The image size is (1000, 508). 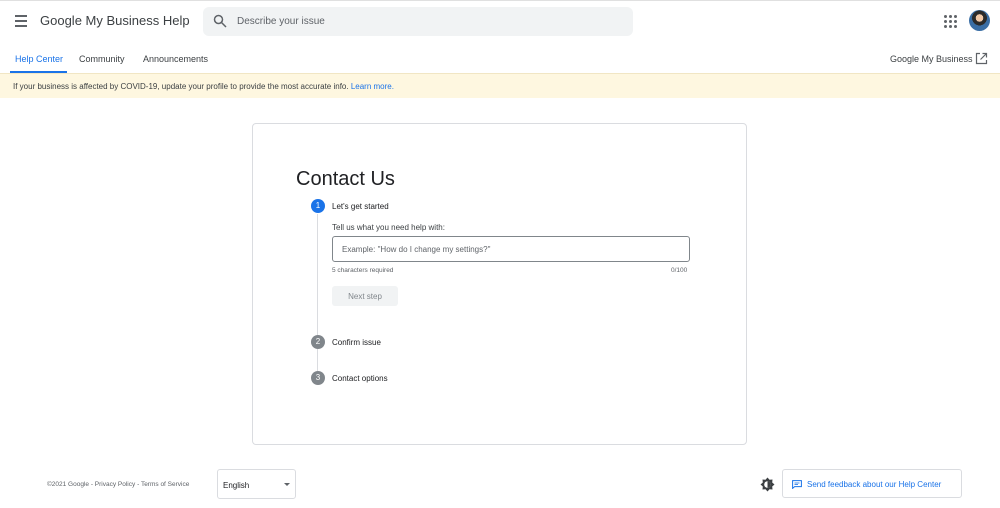 What do you see at coordinates (679, 270) in the screenshot?
I see `character-counter: 0/100` at bounding box center [679, 270].